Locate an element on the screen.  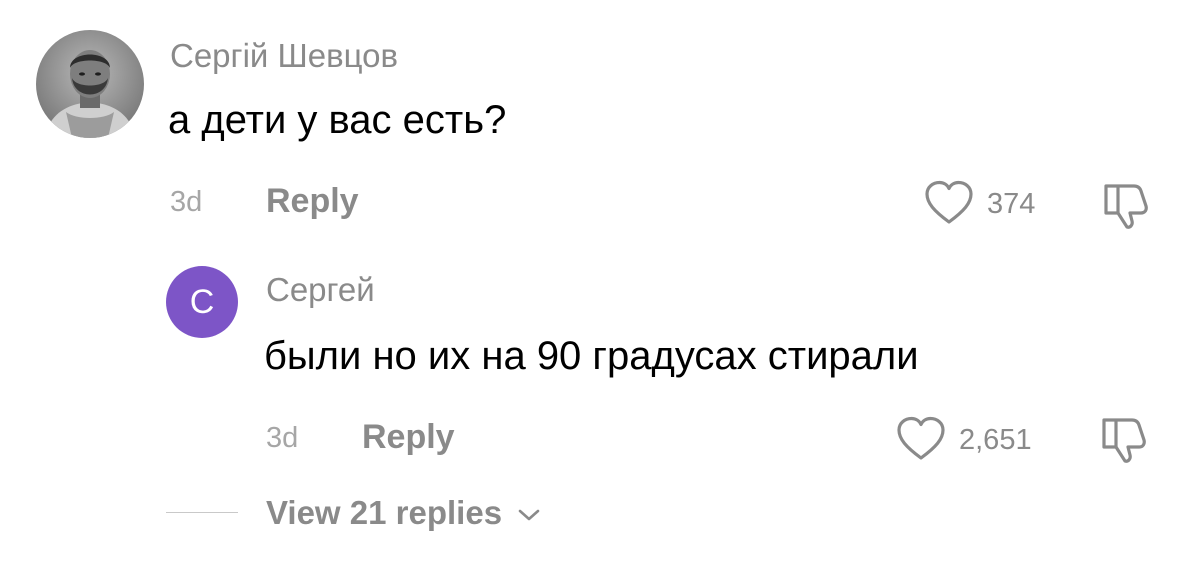
view-replies-divider is located at coordinates (202, 512).